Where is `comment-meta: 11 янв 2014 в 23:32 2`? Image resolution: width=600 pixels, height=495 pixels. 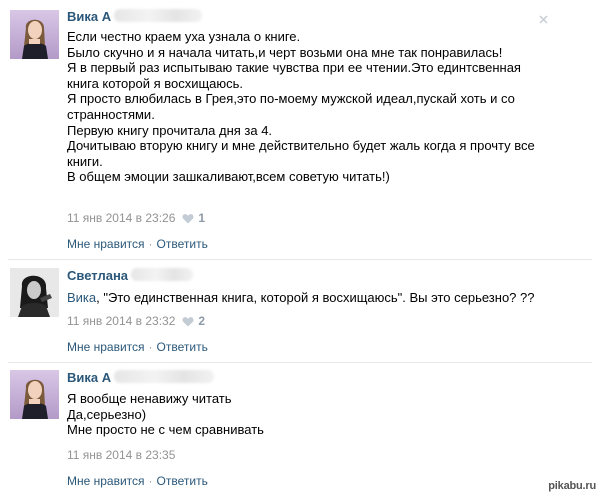
comment-meta: 11 янв 2014 в 23:32 2 is located at coordinates (136, 321).